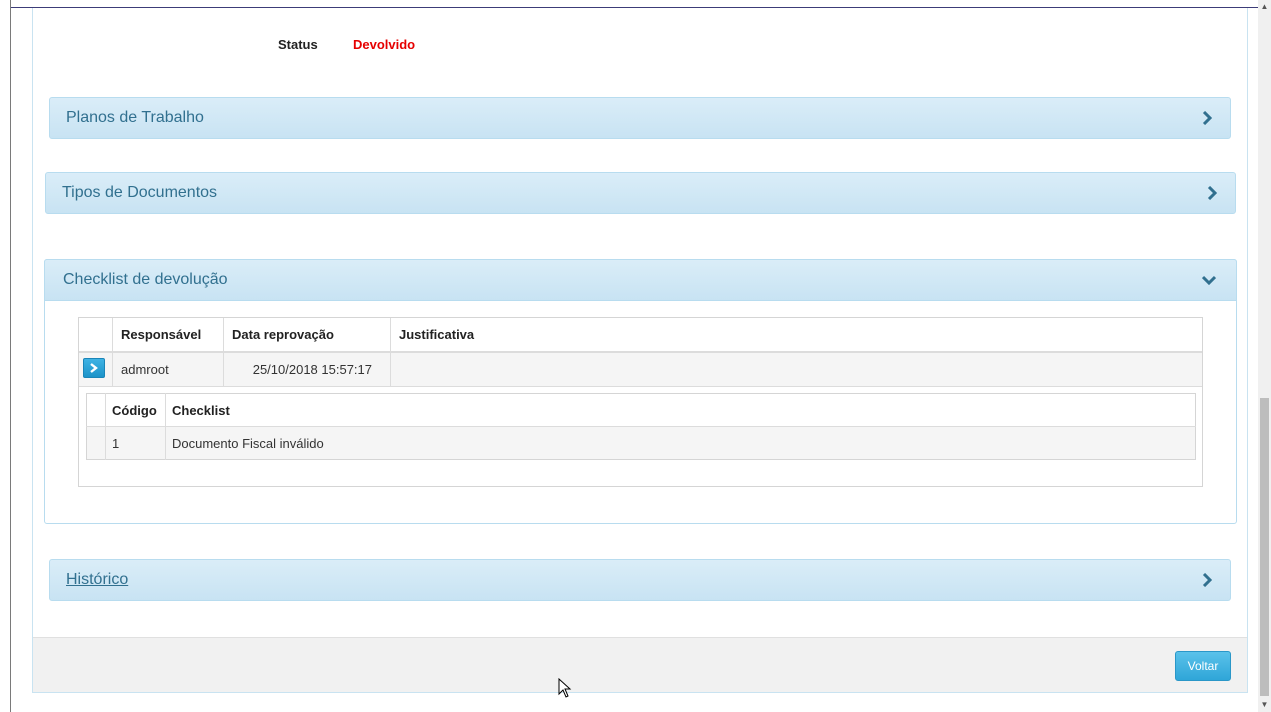 The width and height of the screenshot is (1271, 712). I want to click on panel-planos-de-trabalho: Planos de Trabalho, so click(640, 118).